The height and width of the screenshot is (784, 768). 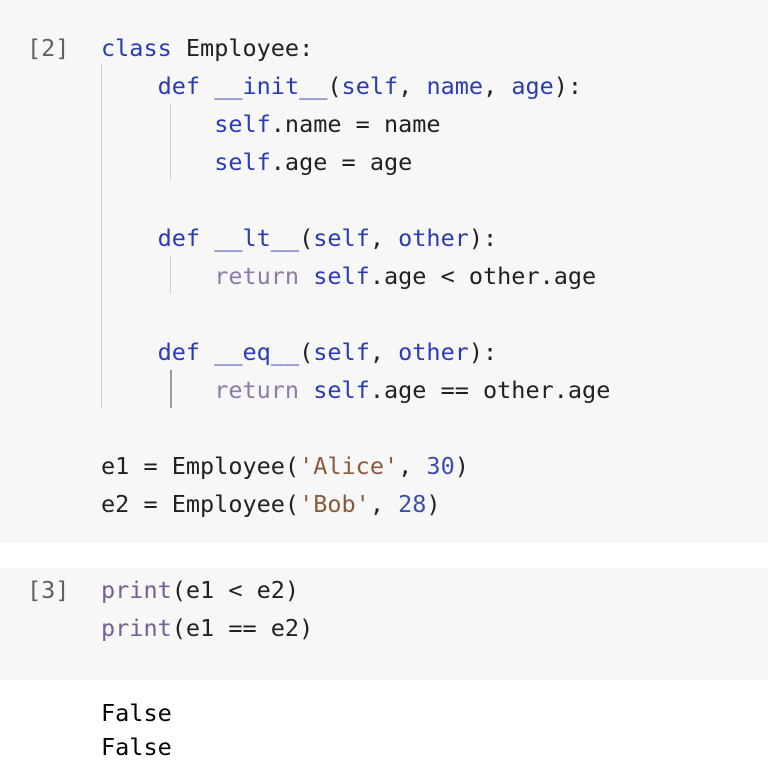 I want to click on cell-prompt: [2], so click(x=48, y=48).